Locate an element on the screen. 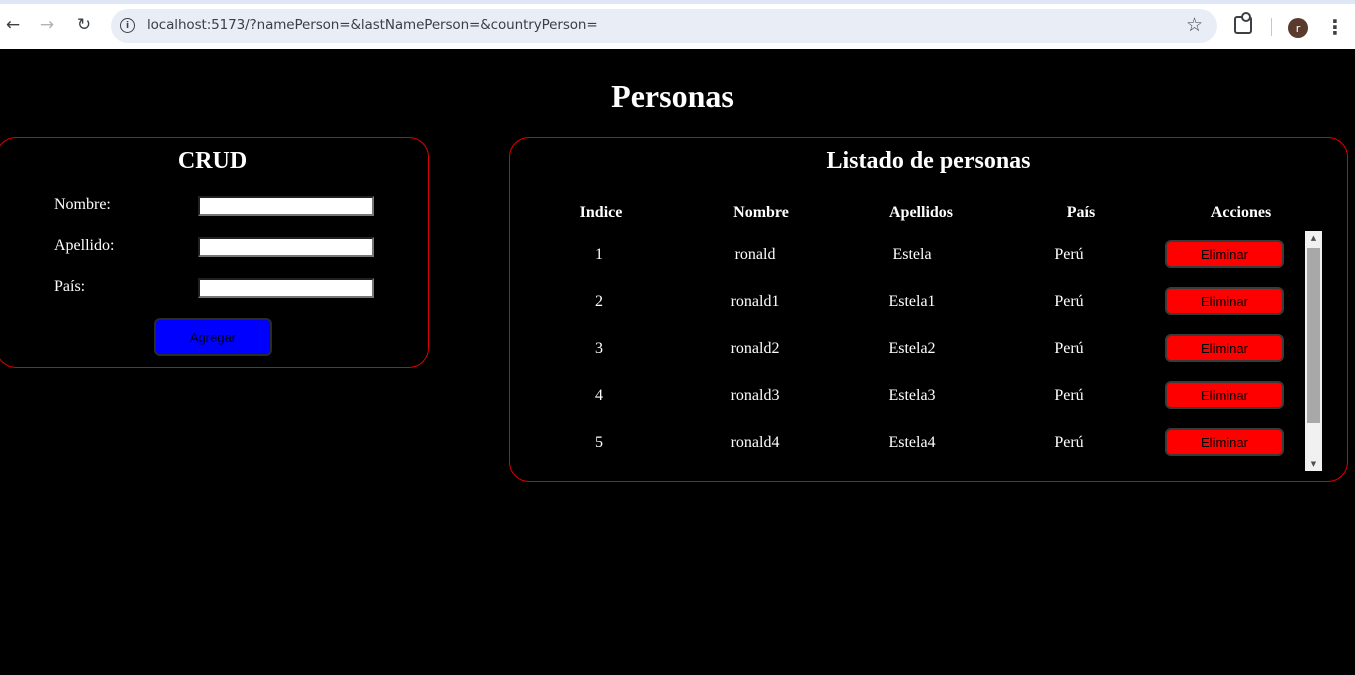  scroll-thumb is located at coordinates (1313, 335).